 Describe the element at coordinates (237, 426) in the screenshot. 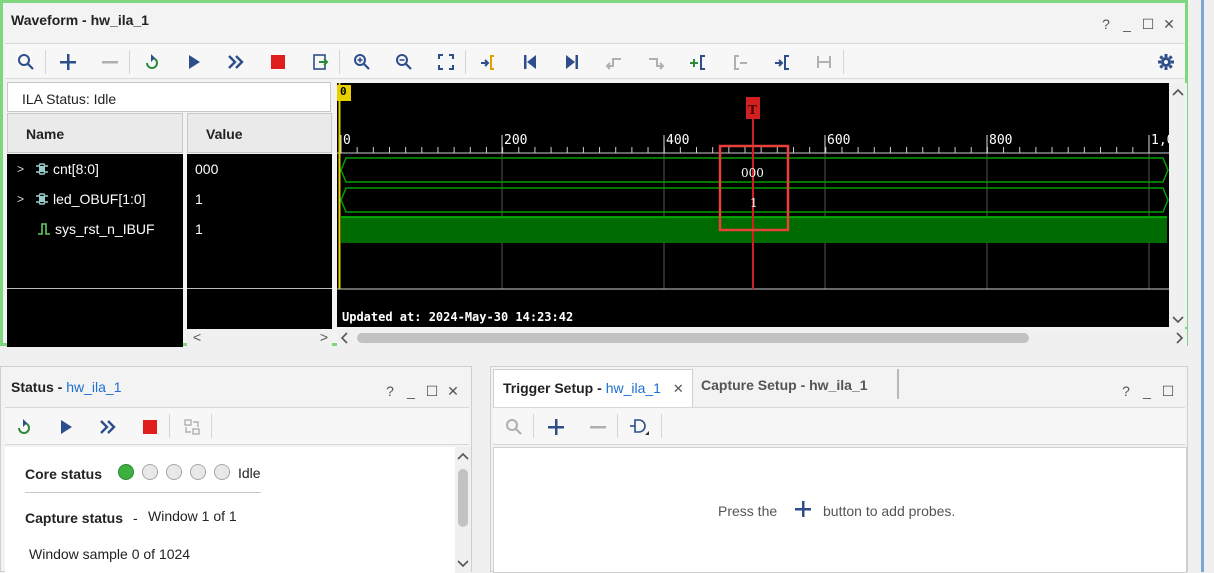

I see `status-toolbar` at that location.